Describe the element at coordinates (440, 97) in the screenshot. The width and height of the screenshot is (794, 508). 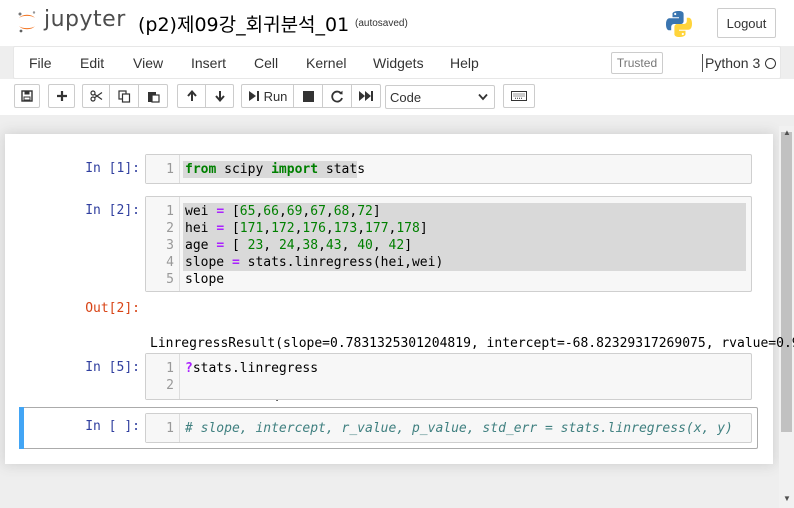
I see `cell-type-select: Code` at that location.